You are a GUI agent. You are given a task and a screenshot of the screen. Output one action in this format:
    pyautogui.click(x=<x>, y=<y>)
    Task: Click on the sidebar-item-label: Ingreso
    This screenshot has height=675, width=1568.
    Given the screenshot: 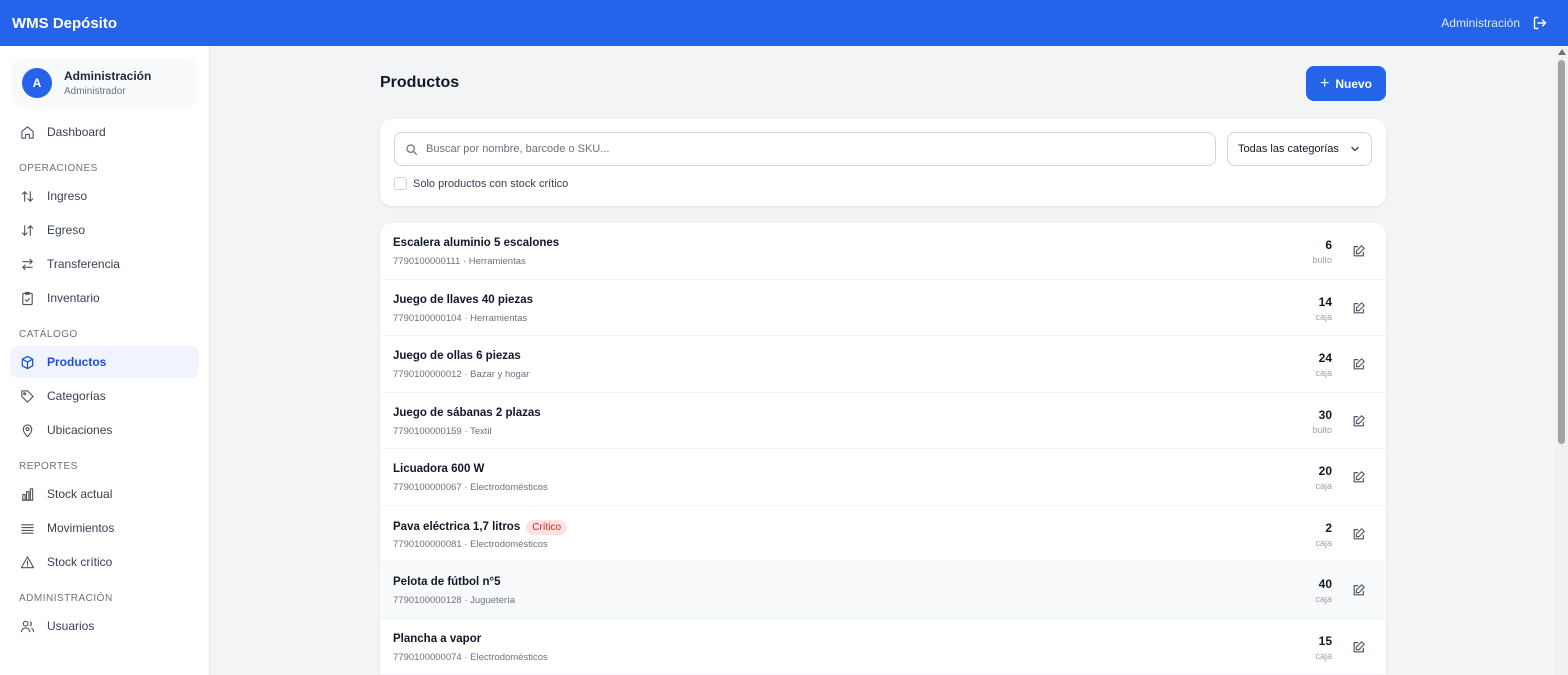 What is the action you would take?
    pyautogui.click(x=67, y=196)
    